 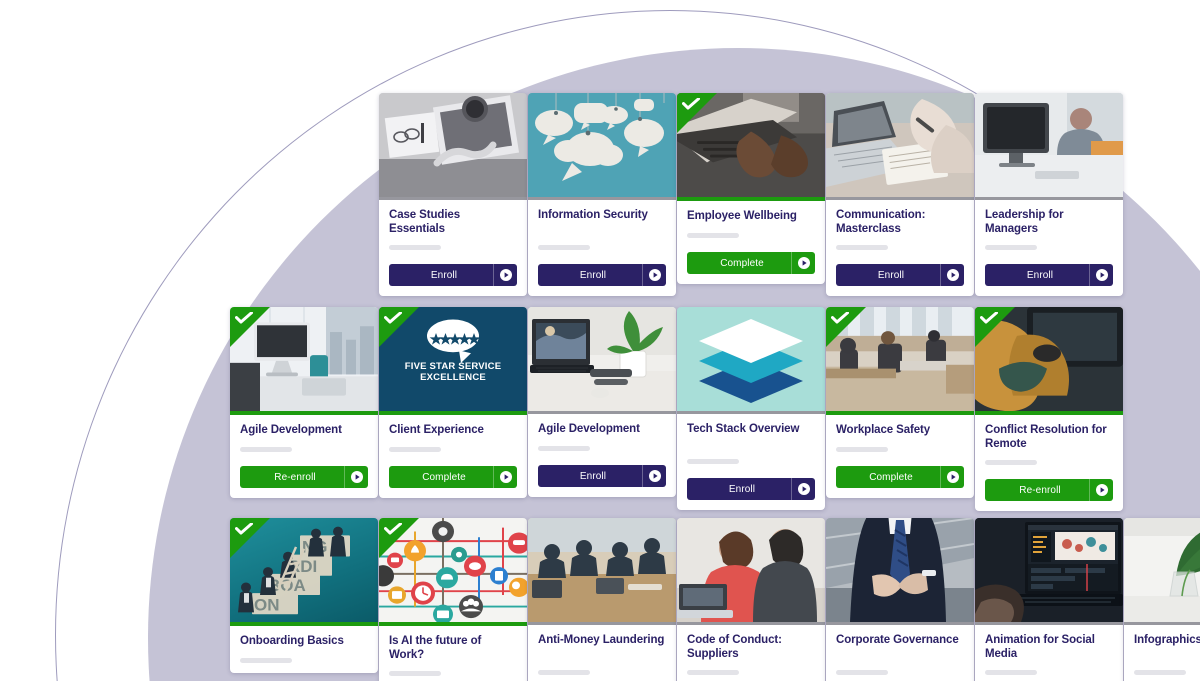 What do you see at coordinates (1049, 409) in the screenshot?
I see `course-card: Conflict Resolution for Remote Re-enroll` at bounding box center [1049, 409].